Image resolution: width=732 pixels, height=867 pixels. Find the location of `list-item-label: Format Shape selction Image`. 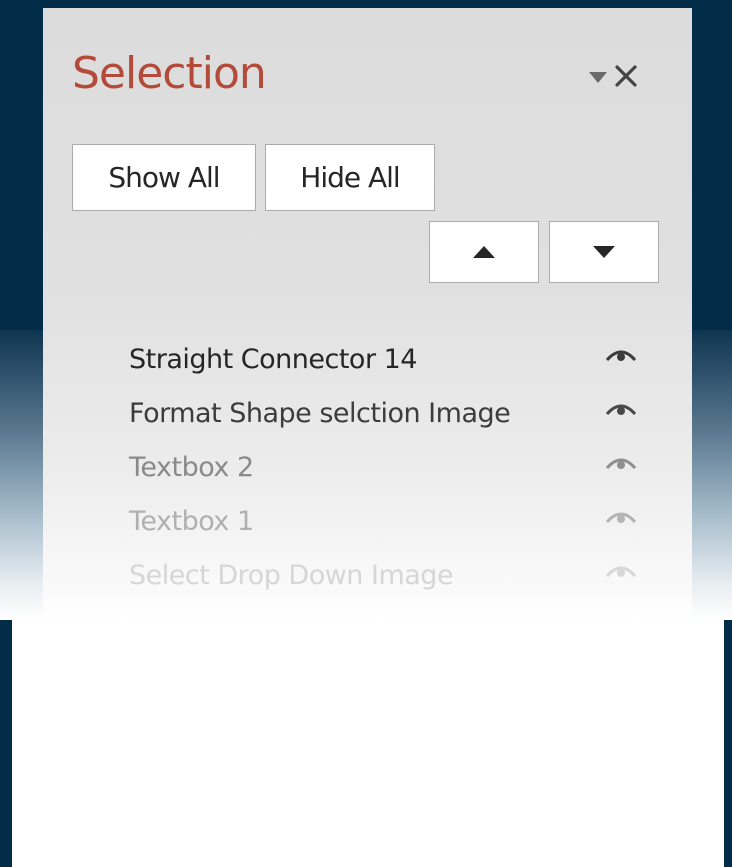

list-item-label: Format Shape selction Image is located at coordinates (320, 413).